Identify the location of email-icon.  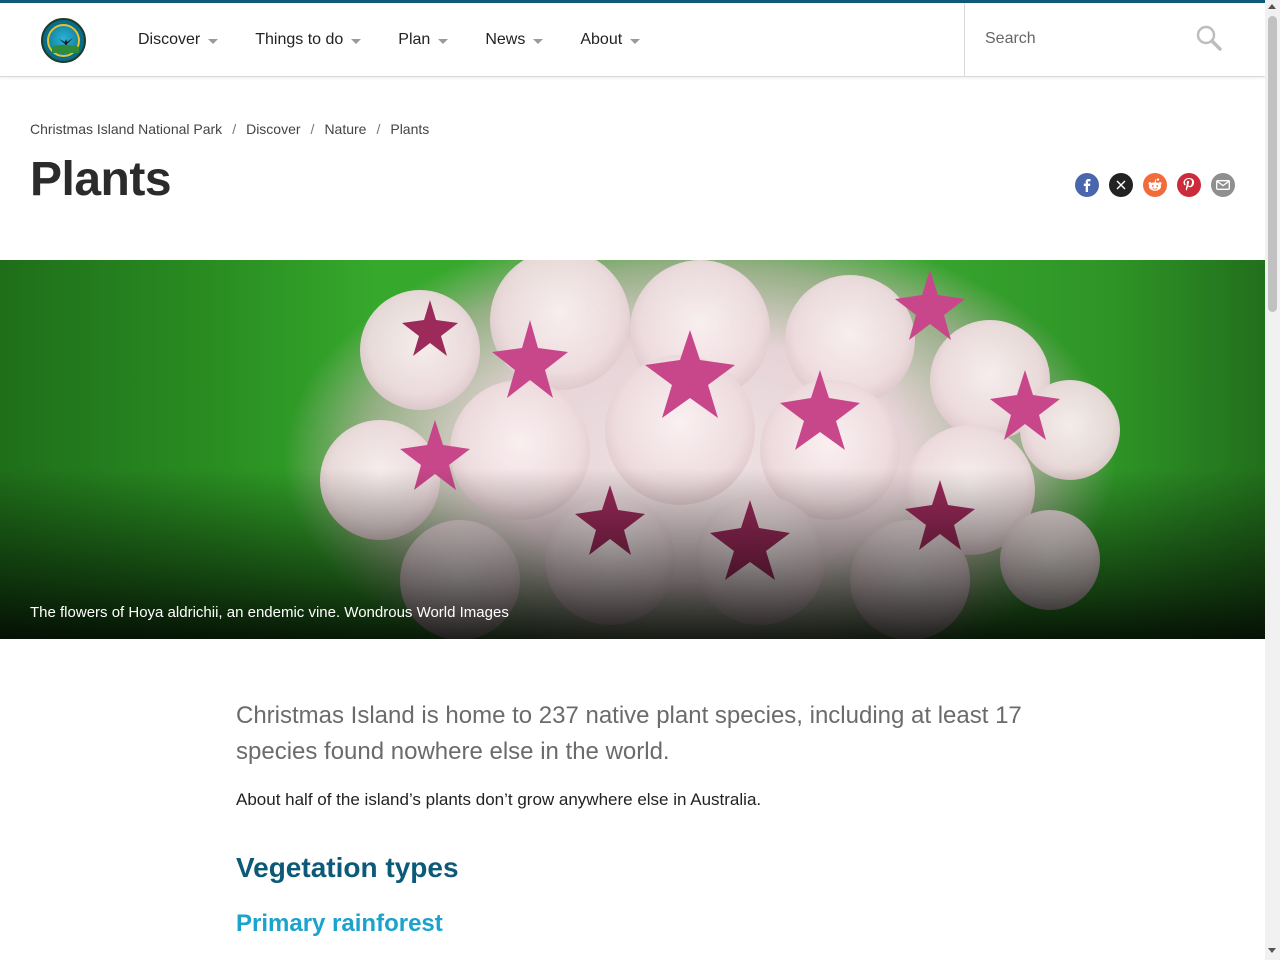
(1223, 185).